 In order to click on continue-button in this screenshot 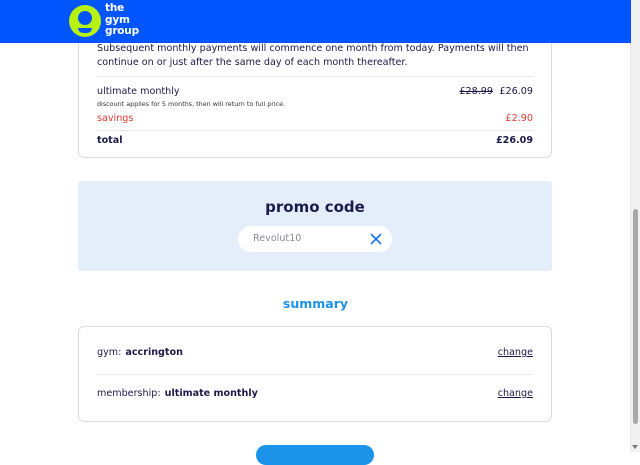, I will do `click(315, 455)`.